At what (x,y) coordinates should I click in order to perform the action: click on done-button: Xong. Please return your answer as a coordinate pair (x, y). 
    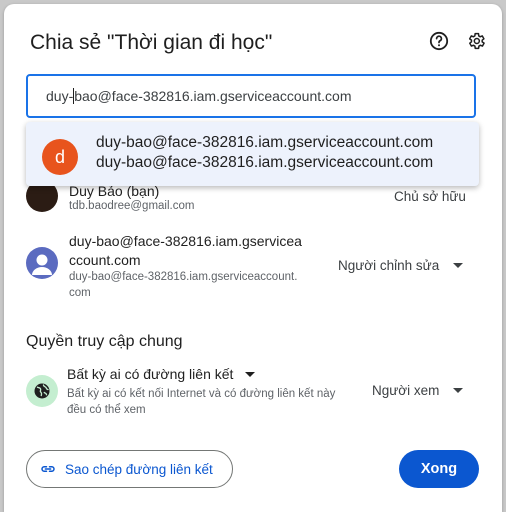
    Looking at the image, I should click on (439, 469).